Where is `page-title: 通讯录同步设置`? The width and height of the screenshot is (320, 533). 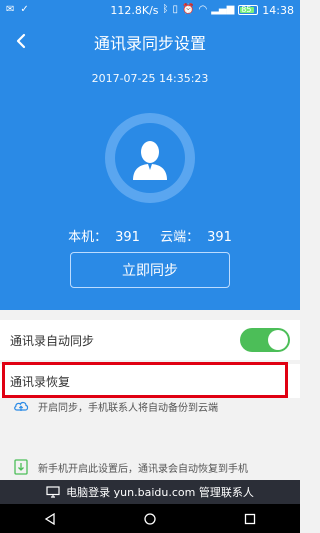
page-title: 通讯录同步设置 is located at coordinates (149, 43).